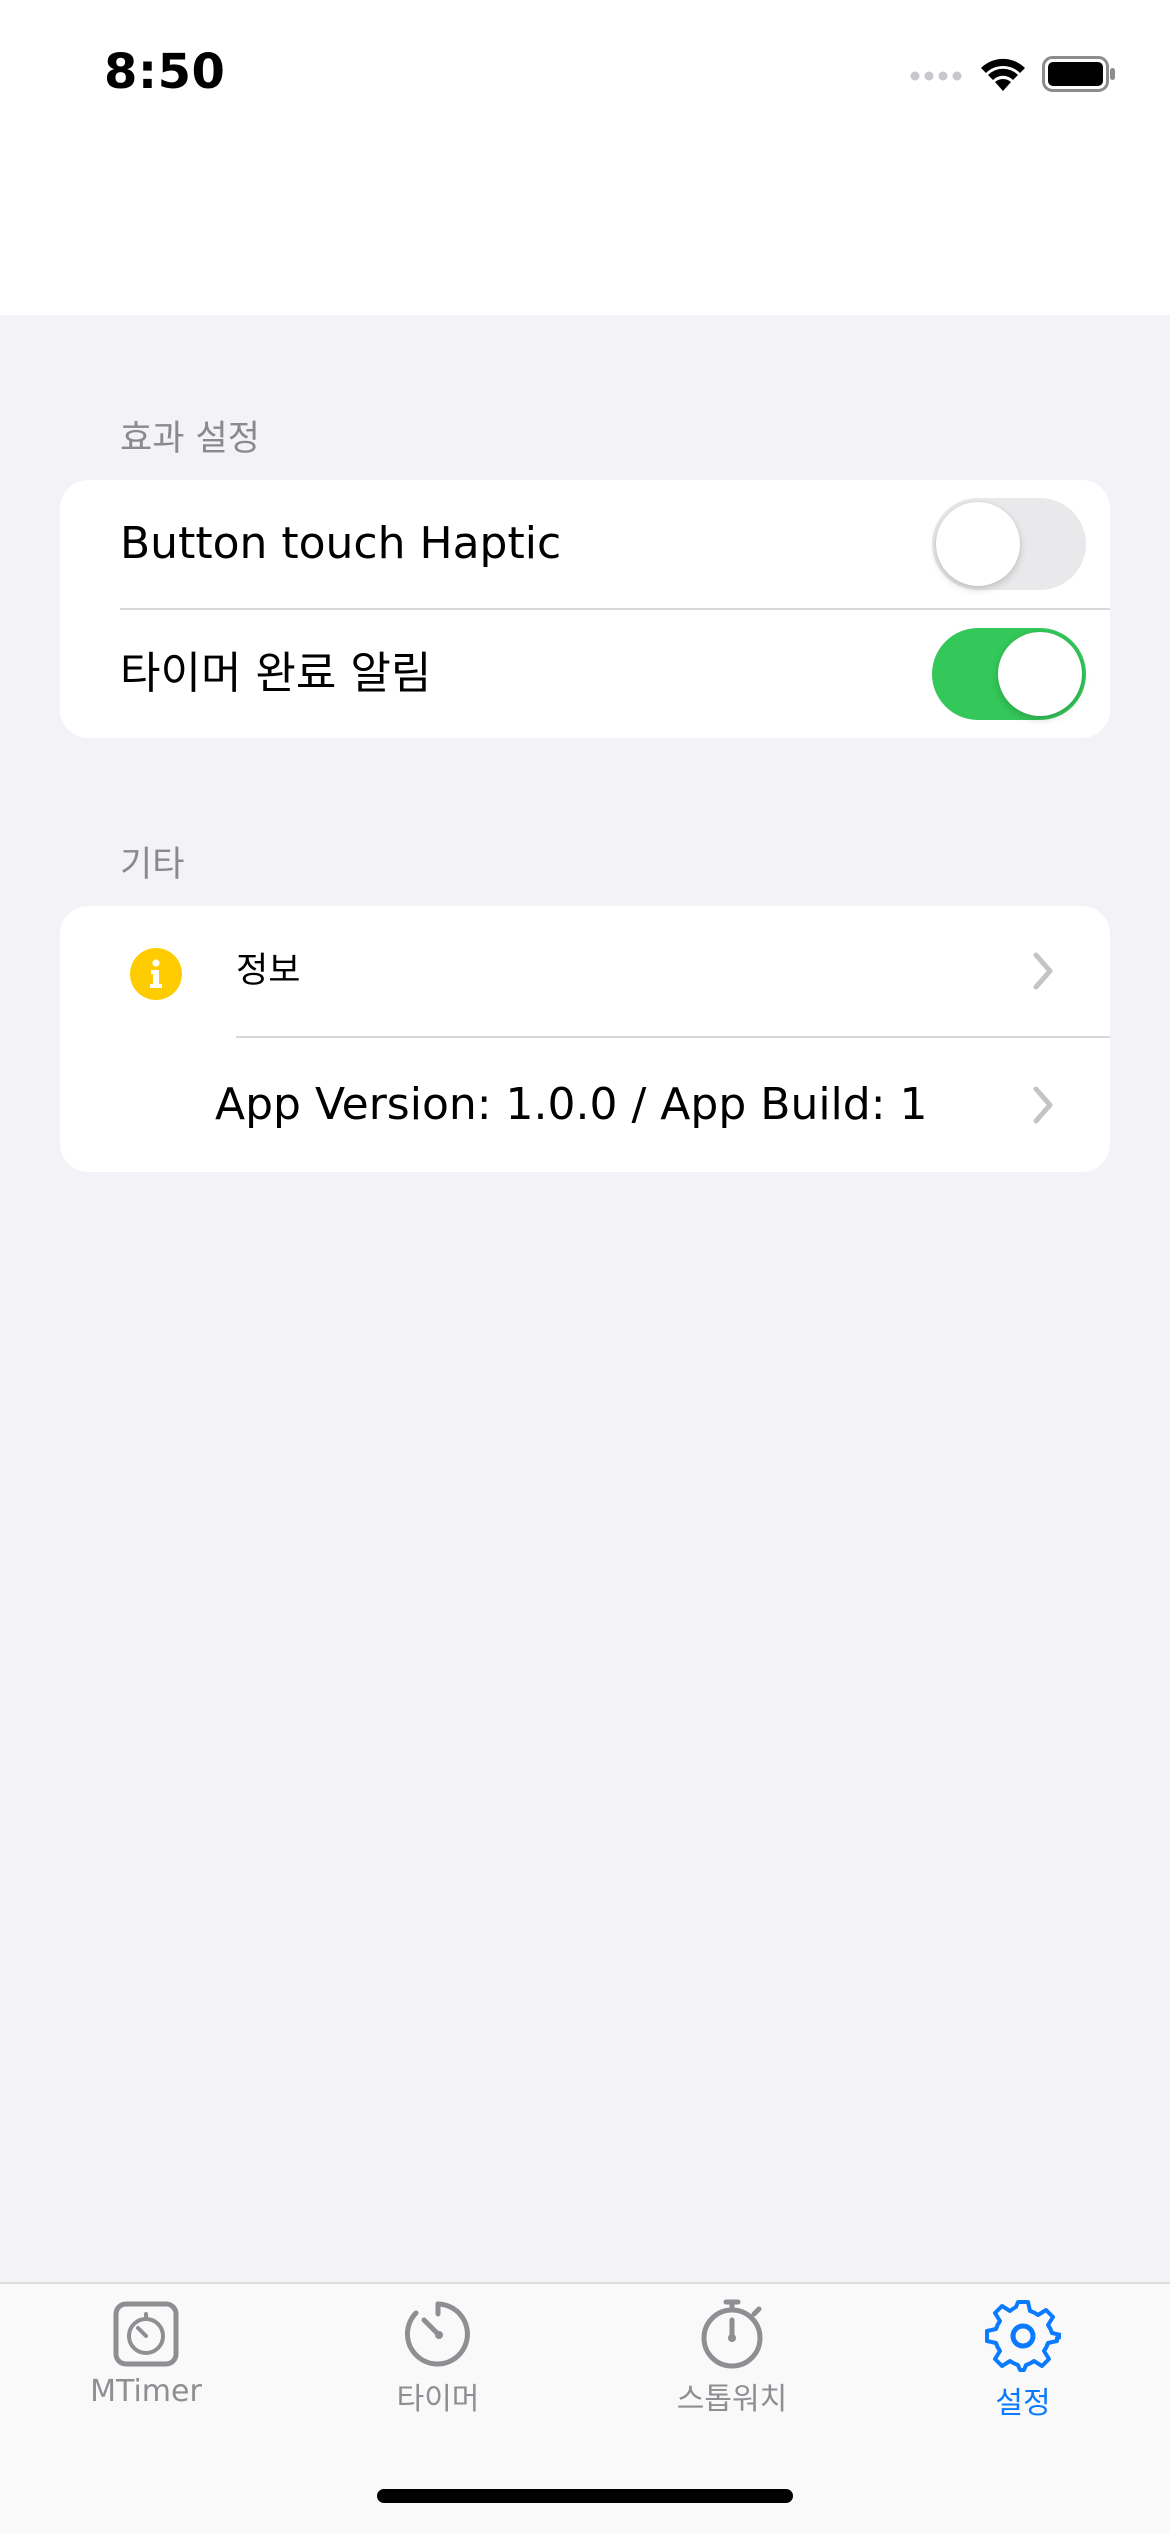  I want to click on status-time: 8:50, so click(165, 72).